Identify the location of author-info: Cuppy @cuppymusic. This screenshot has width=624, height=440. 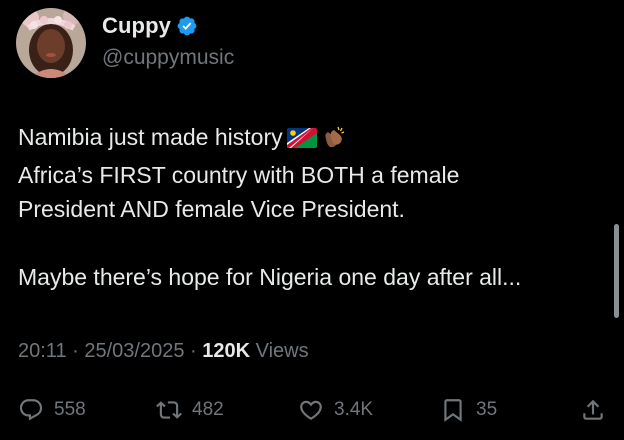
(168, 41).